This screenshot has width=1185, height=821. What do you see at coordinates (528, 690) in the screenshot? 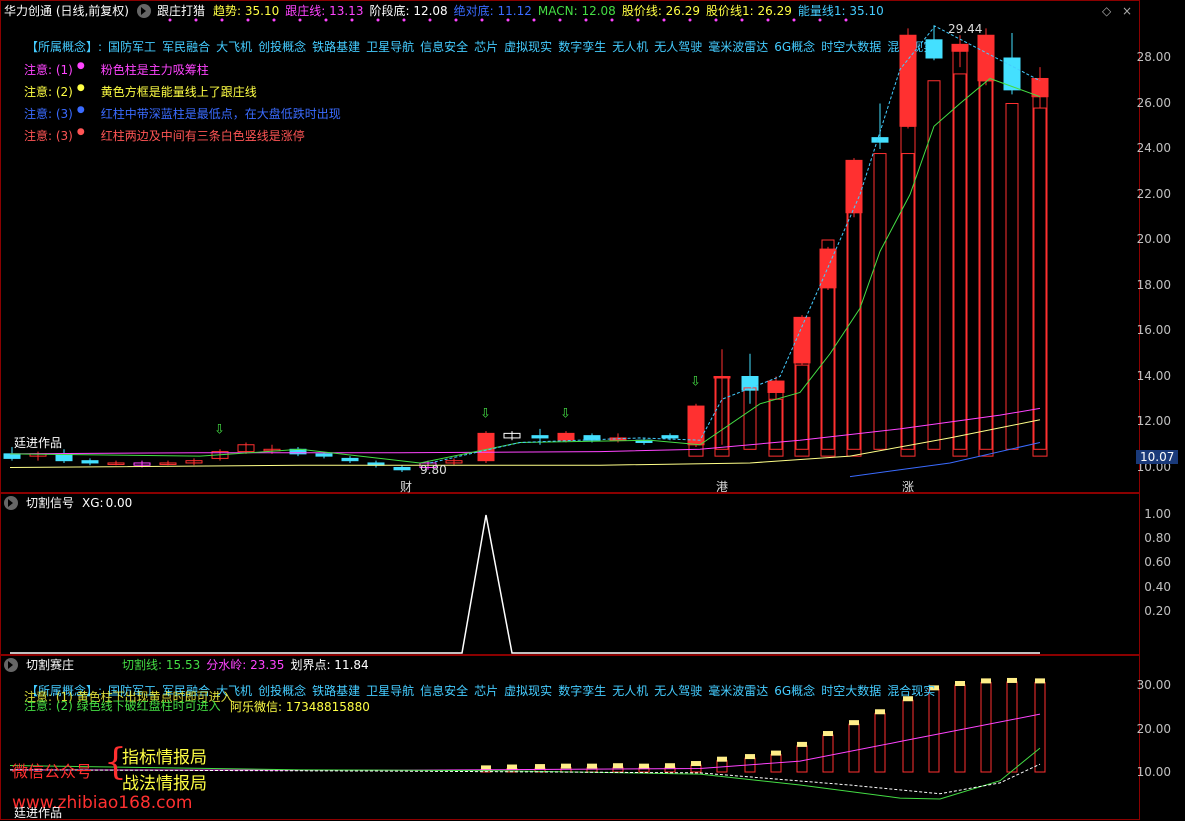
I see `concept-tag: 虚拟现实` at bounding box center [528, 690].